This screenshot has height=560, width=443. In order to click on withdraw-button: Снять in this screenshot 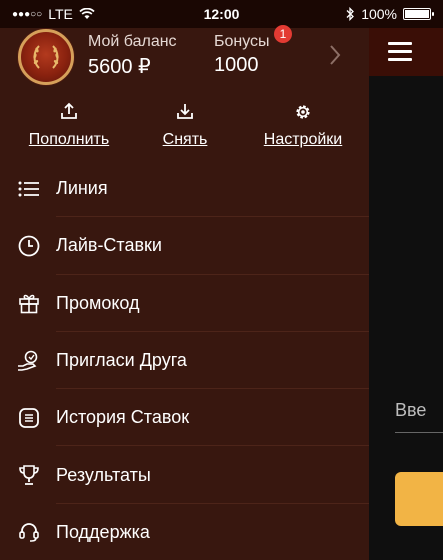, I will do `click(185, 125)`.